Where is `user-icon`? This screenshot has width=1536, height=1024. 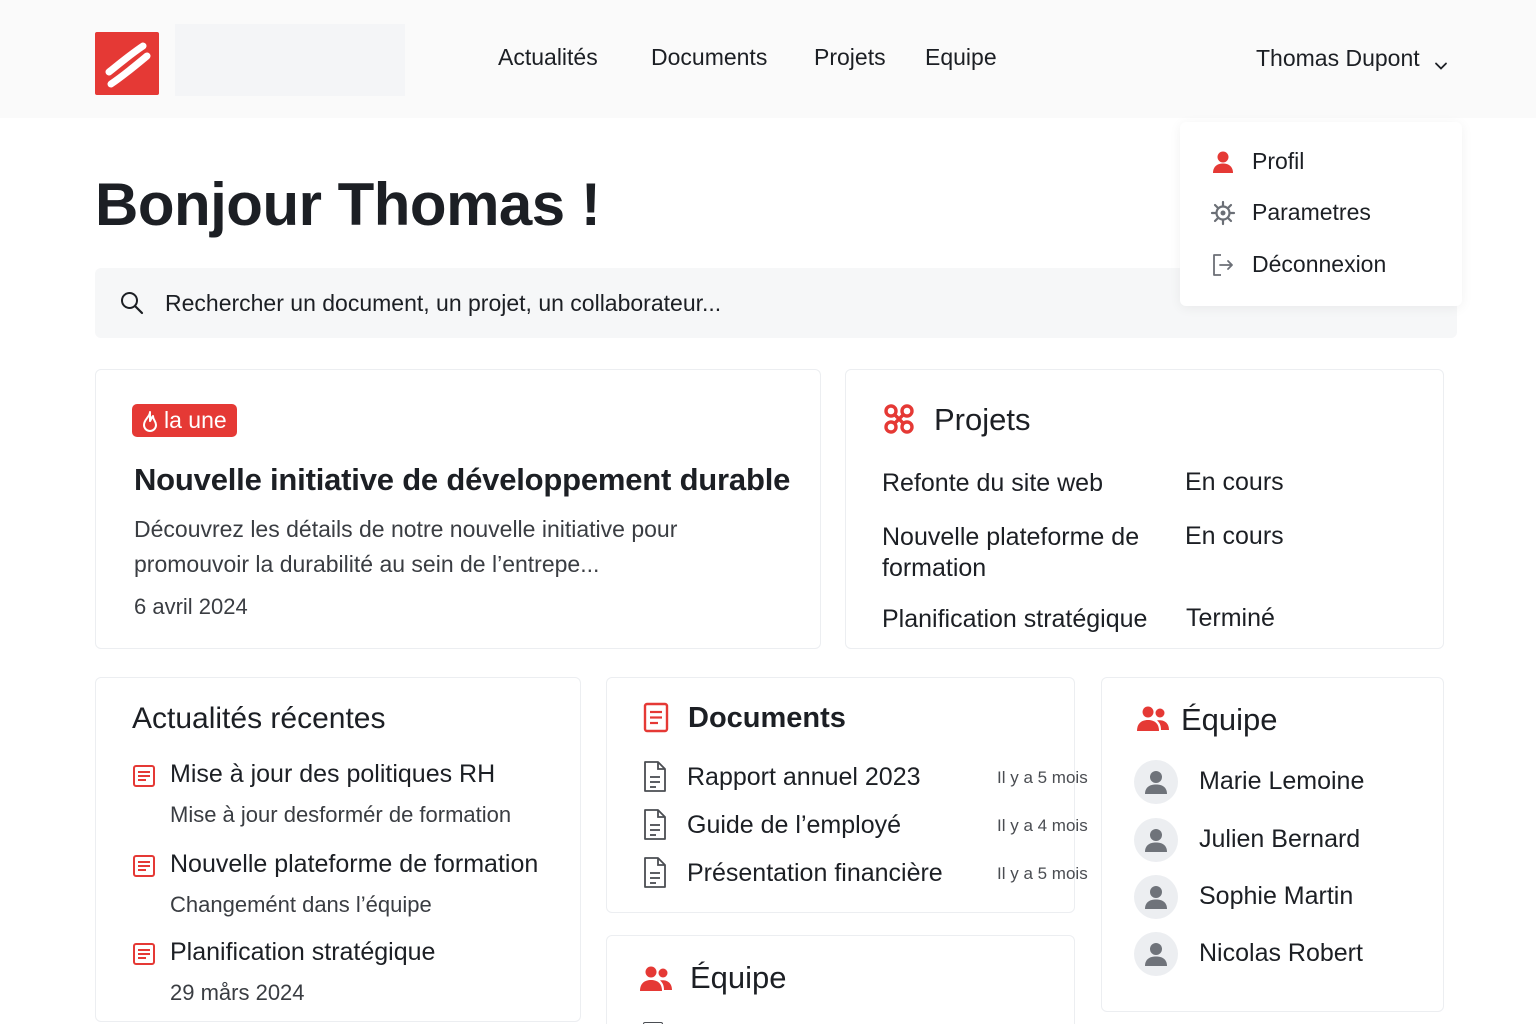
user-icon is located at coordinates (1223, 162).